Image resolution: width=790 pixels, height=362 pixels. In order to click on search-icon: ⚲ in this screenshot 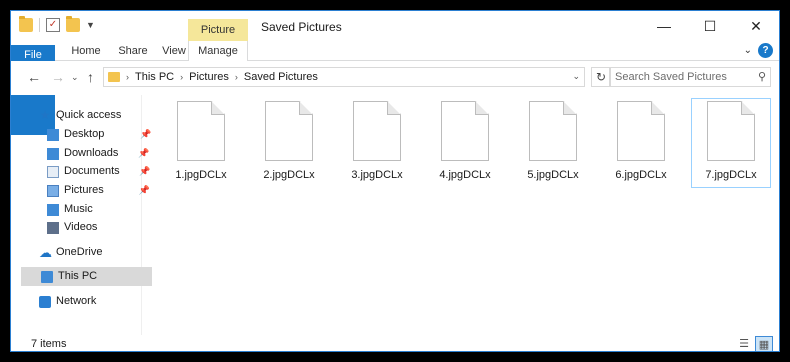, I will do `click(762, 76)`.